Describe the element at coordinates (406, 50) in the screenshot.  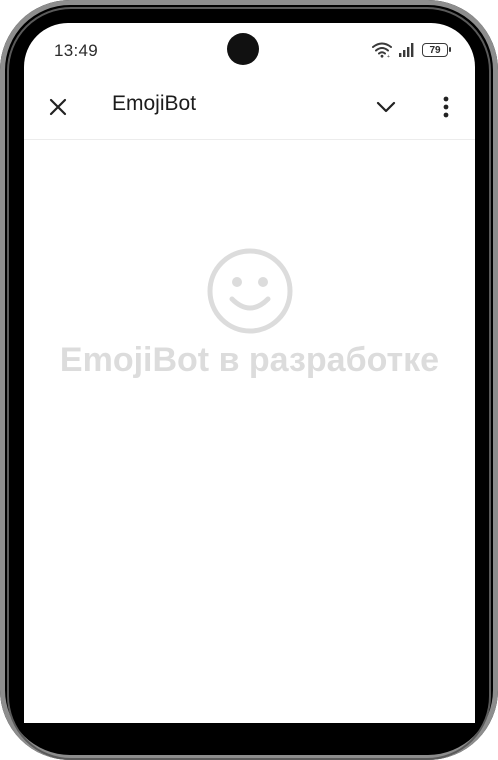
I see `signal-icon` at that location.